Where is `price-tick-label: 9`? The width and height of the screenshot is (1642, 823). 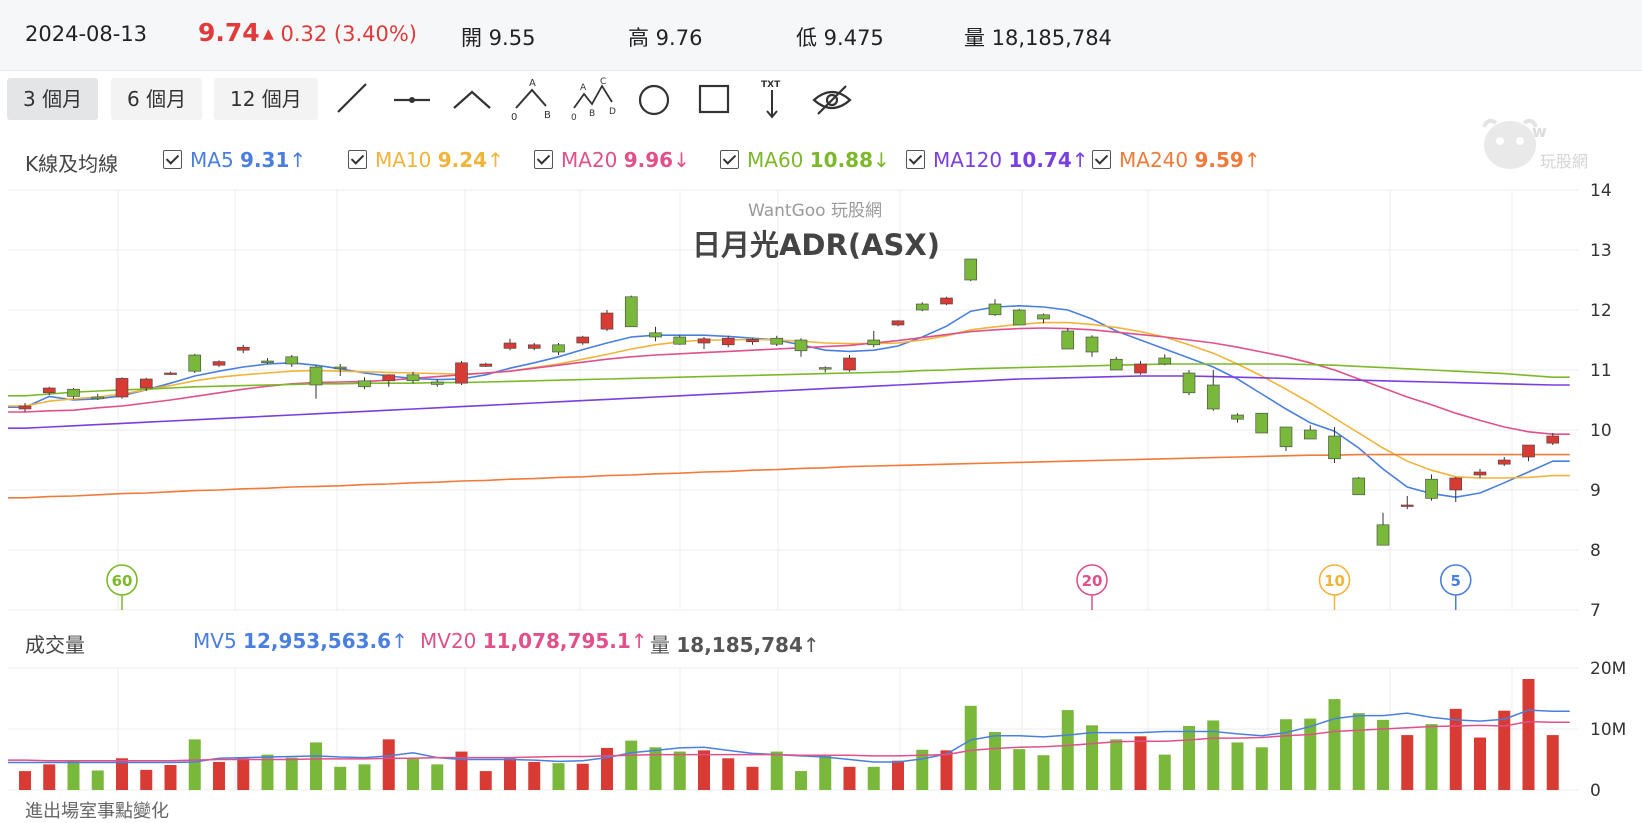
price-tick-label: 9 is located at coordinates (1595, 491).